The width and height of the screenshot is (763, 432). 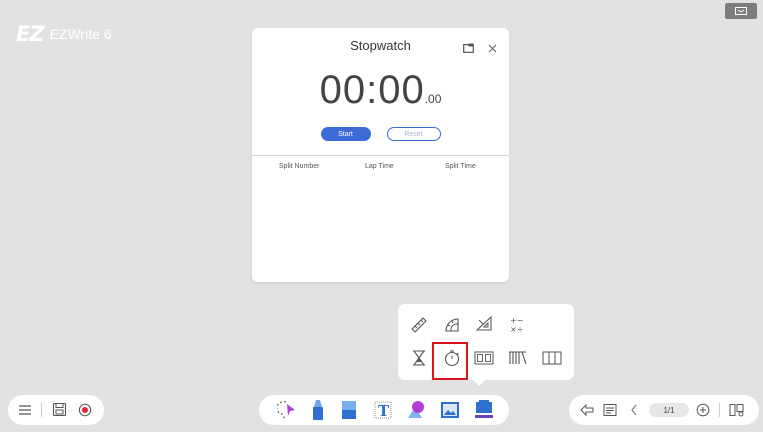 I want to click on logo-mark: EZ, so click(x=30, y=34).